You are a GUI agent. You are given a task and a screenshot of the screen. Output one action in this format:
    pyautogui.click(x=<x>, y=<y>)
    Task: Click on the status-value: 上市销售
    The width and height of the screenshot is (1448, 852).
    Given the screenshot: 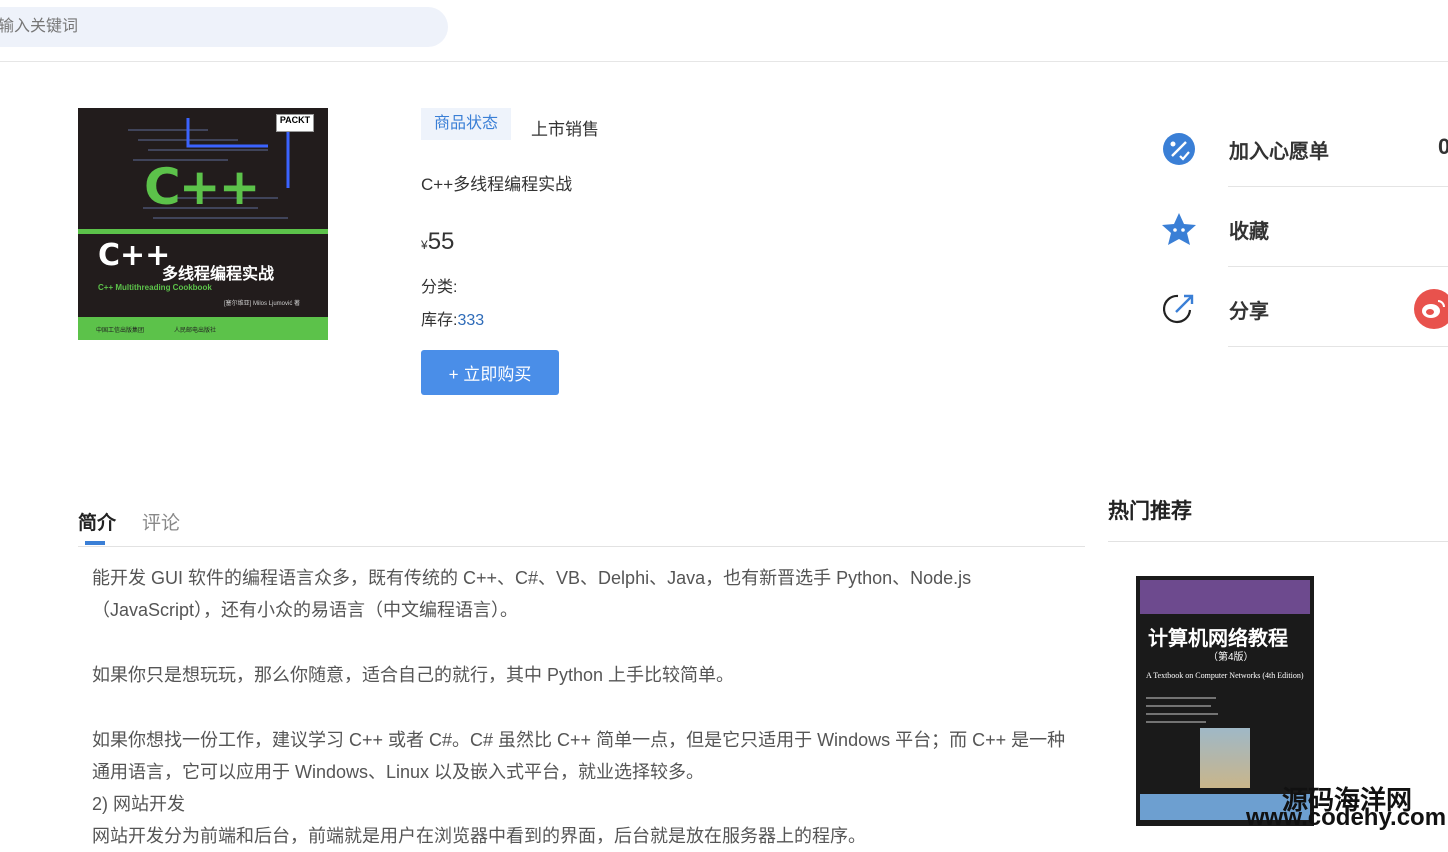 What is the action you would take?
    pyautogui.click(x=565, y=129)
    